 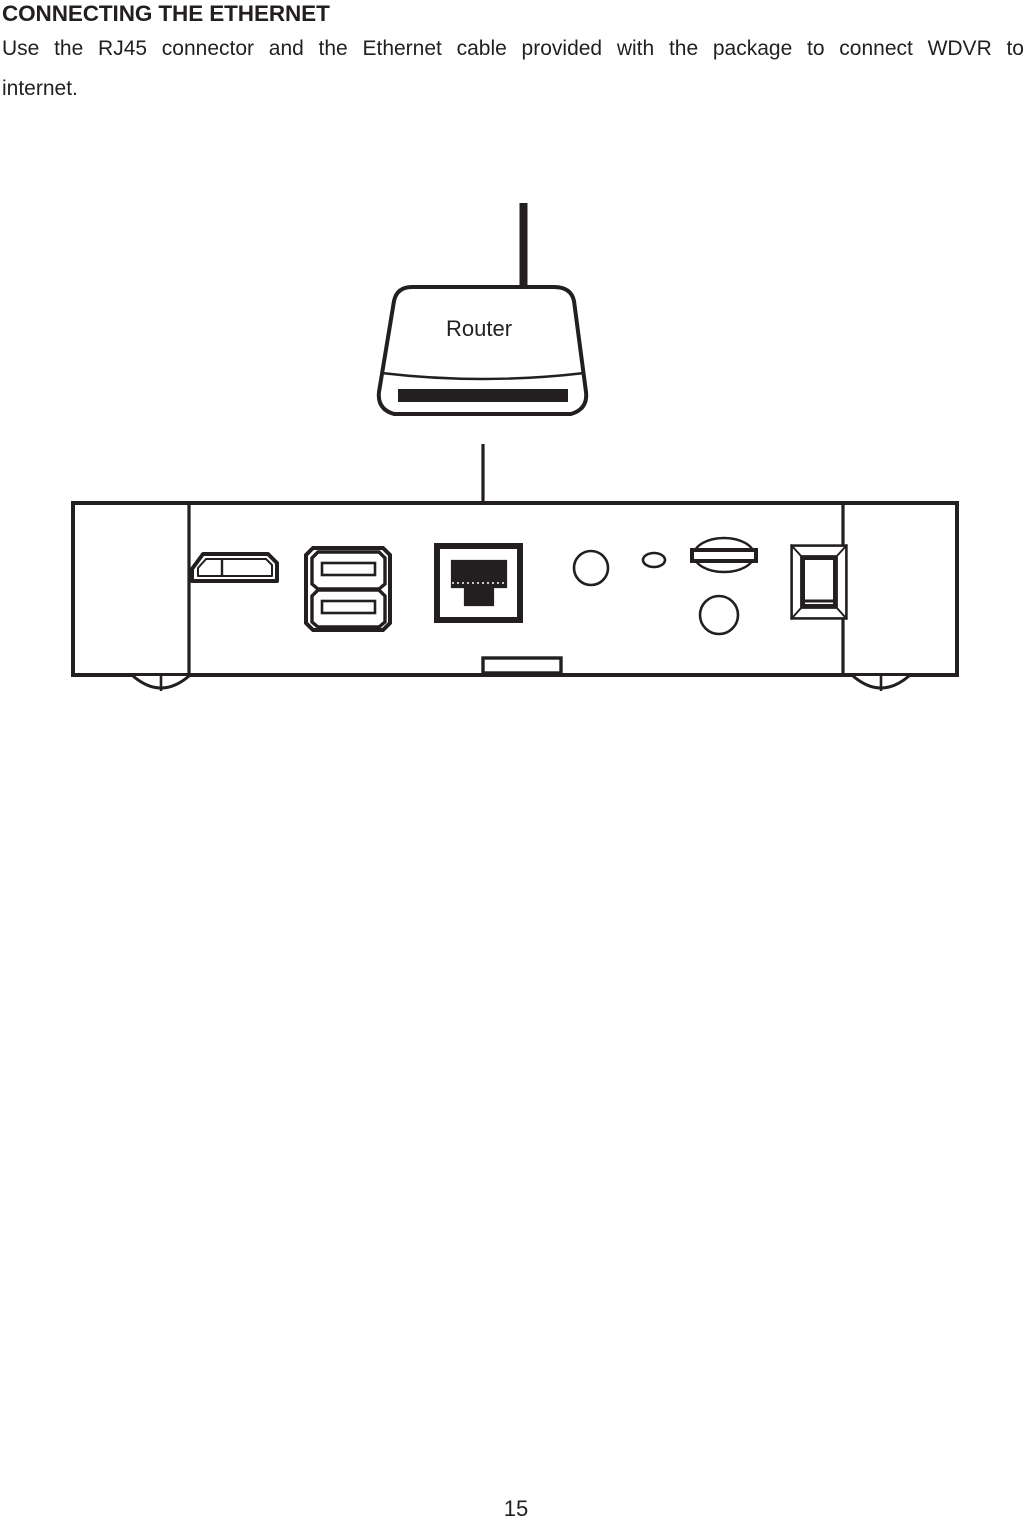 I want to click on usb-port-upper, so click(x=348, y=570).